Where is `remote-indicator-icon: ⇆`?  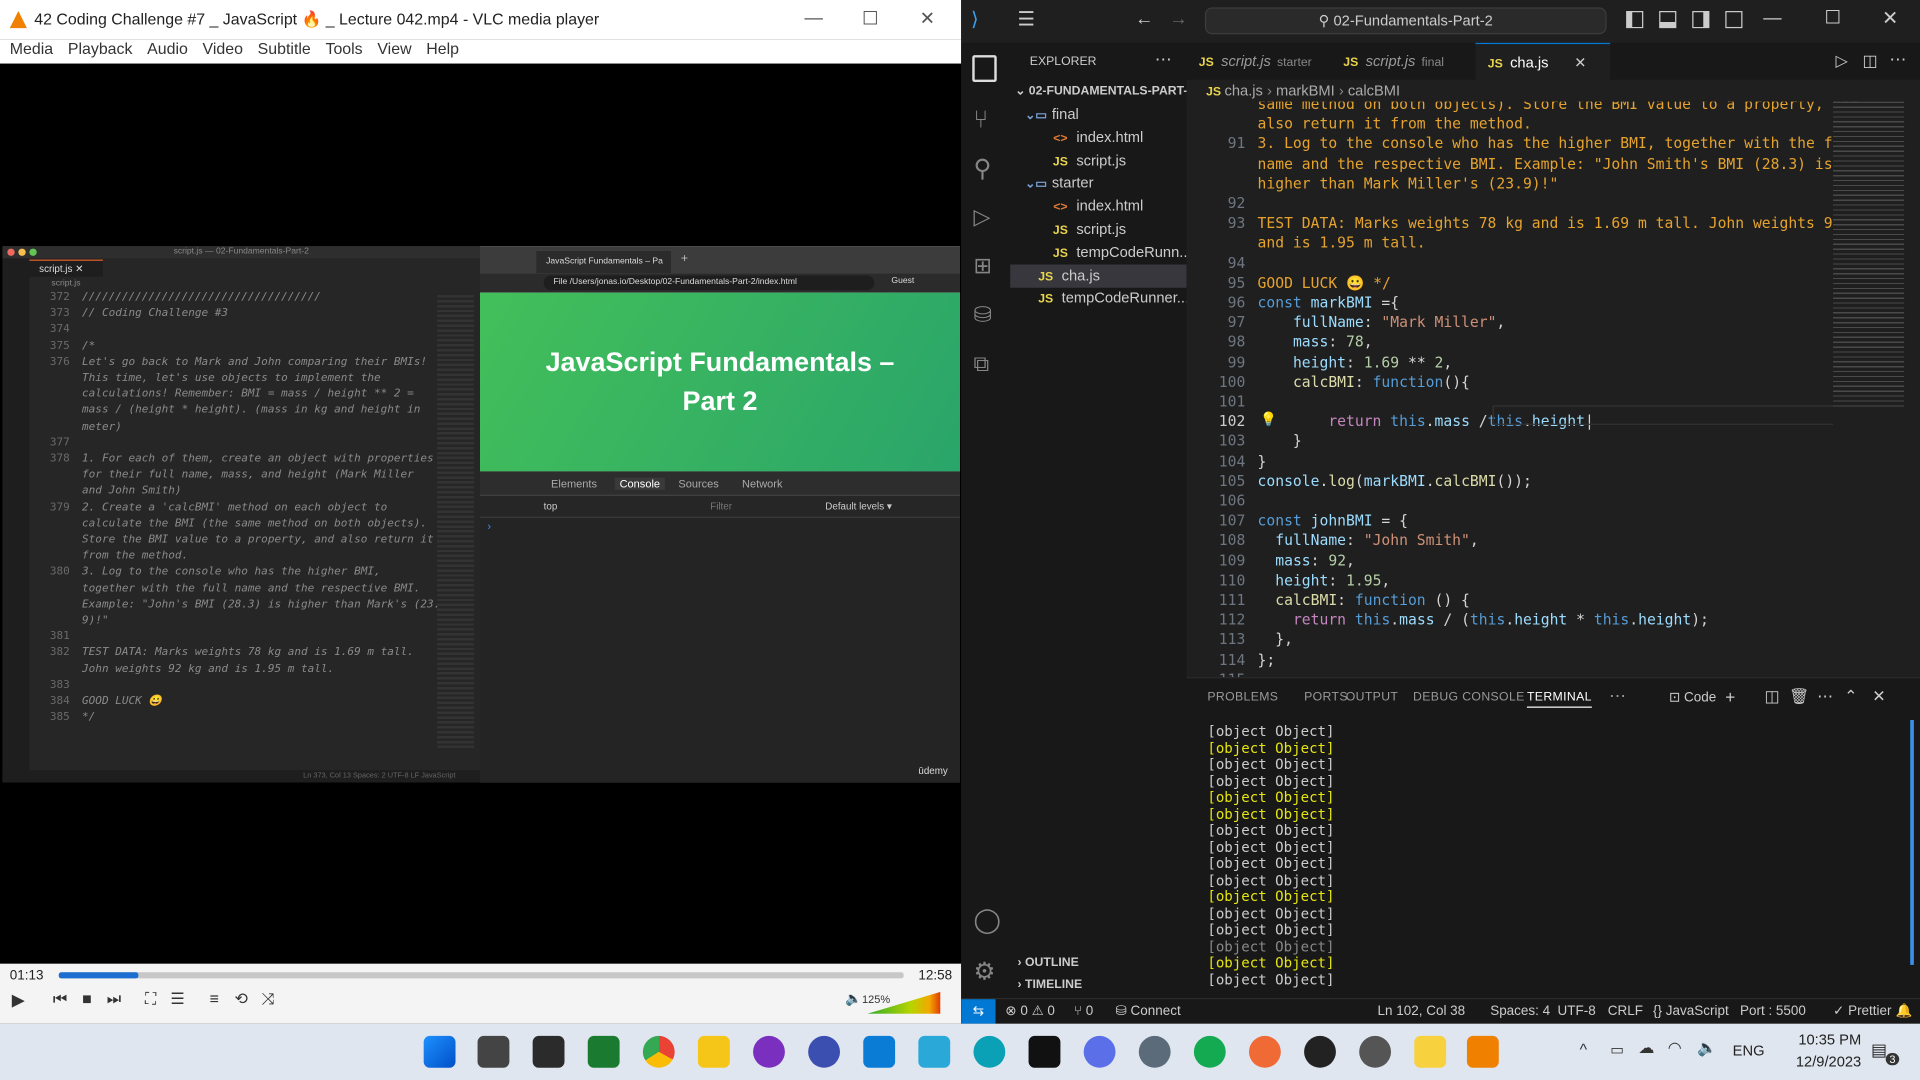
remote-indicator-icon: ⇆ is located at coordinates (978, 1011).